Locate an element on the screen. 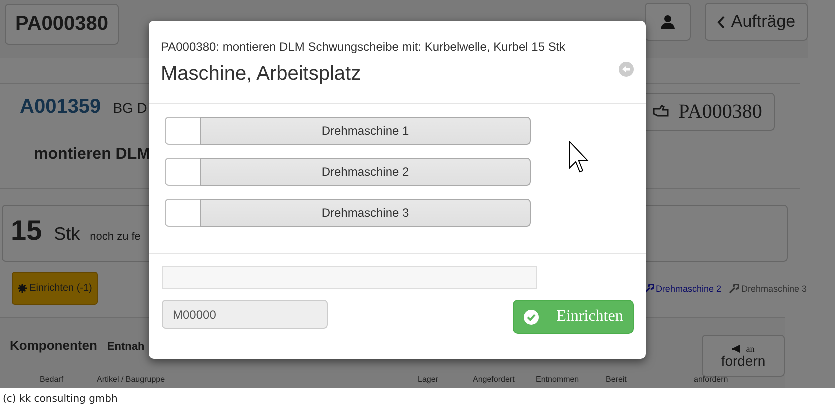 The image size is (835, 415). footer-text: (c) kk consulting gmbh is located at coordinates (60, 400).